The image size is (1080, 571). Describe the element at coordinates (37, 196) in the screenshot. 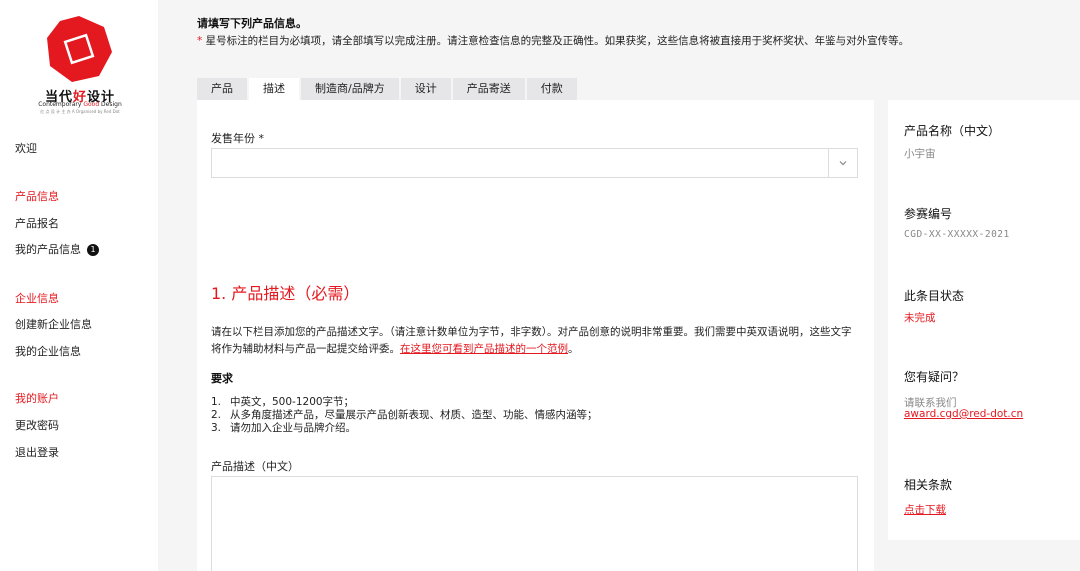

I see `nav-section-product: 产品信息` at that location.